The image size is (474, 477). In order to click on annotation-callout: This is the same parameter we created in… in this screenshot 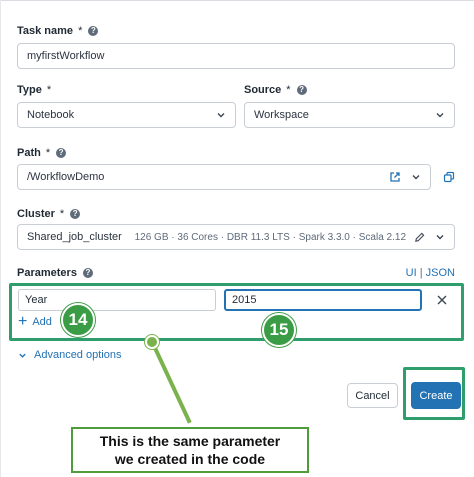, I will do `click(190, 450)`.